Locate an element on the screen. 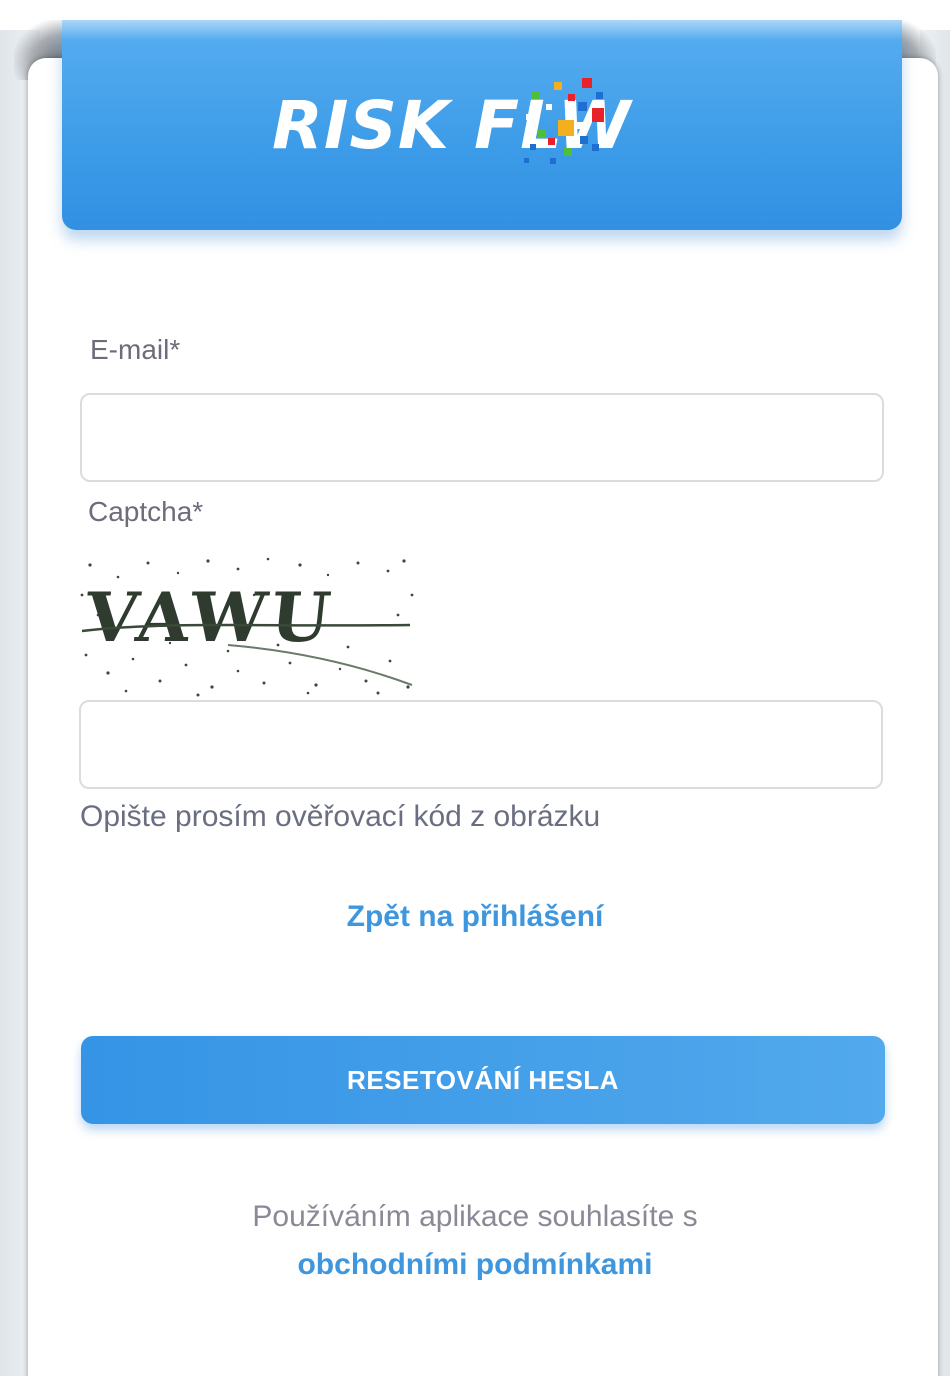 The image size is (950, 1376). captcha-image: VAWU is located at coordinates (246, 626).